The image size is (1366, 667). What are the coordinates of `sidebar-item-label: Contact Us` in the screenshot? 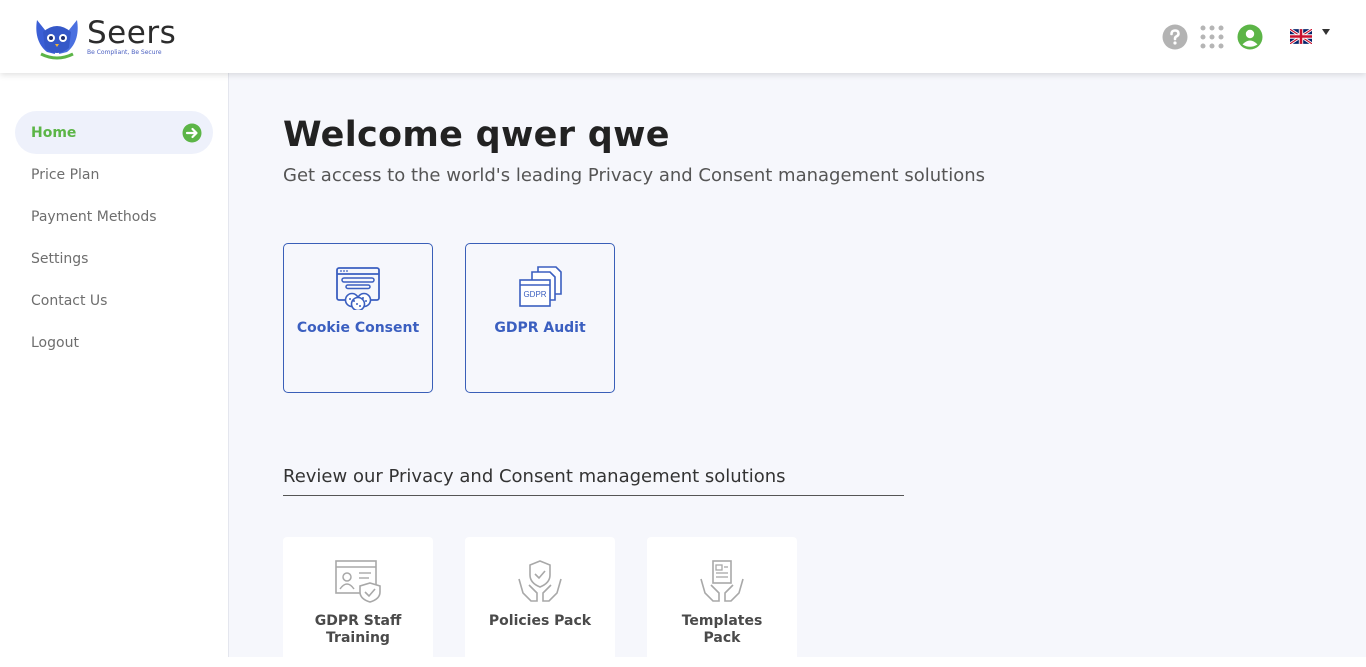 It's located at (69, 300).